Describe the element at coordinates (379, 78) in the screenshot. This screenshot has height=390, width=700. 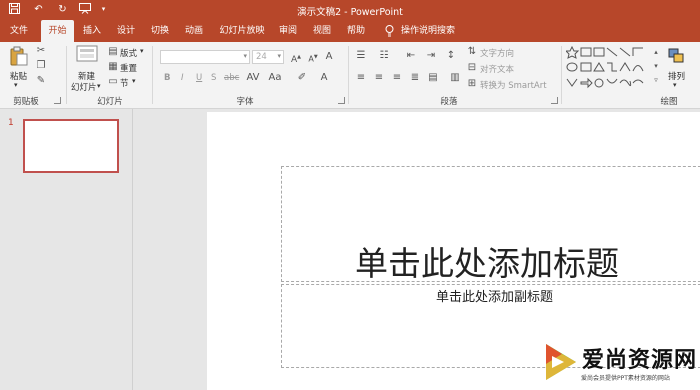
I see `align-center-icon: ≡` at that location.